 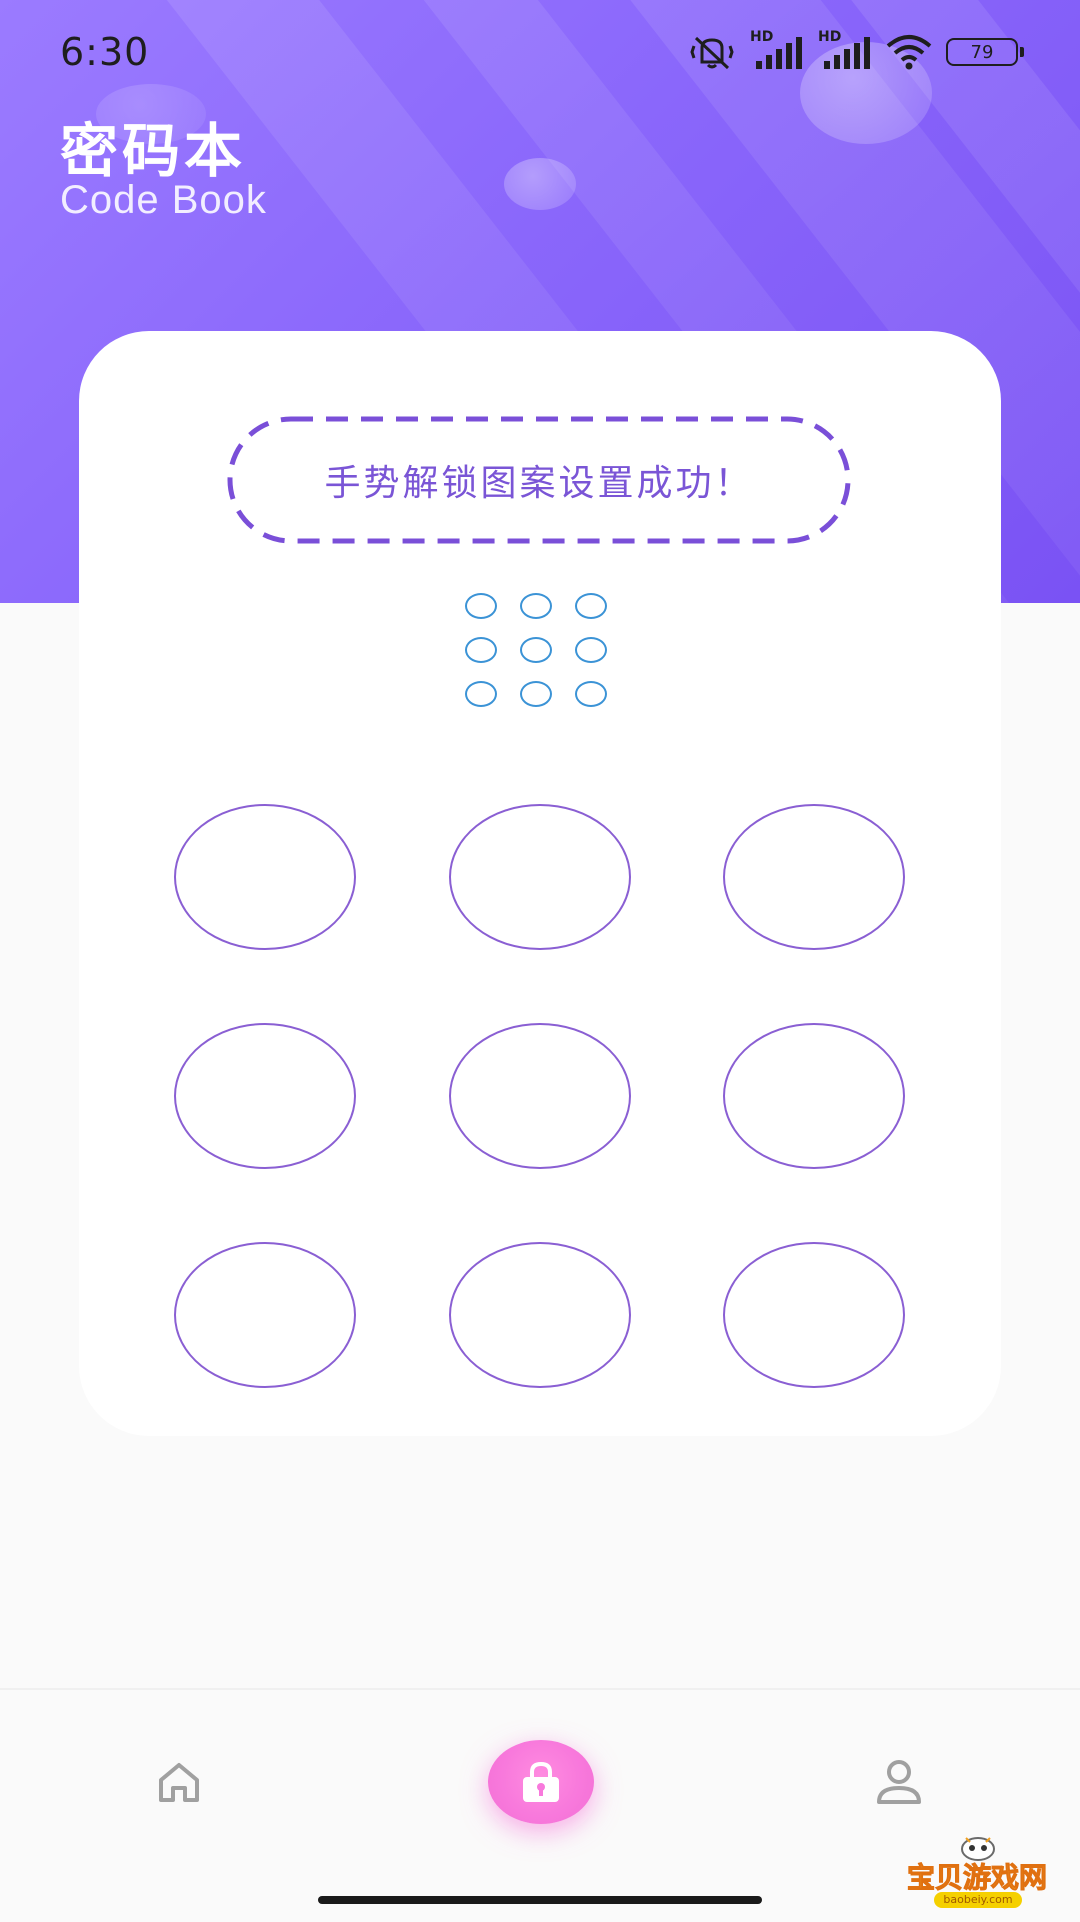 I want to click on battery-level: 79, so click(x=982, y=52).